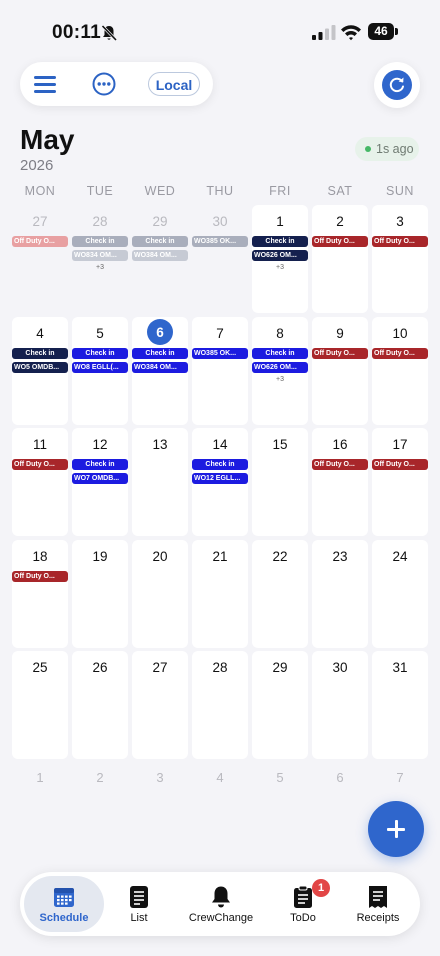 The width and height of the screenshot is (440, 956). What do you see at coordinates (280, 482) in the screenshot?
I see `calendar-day-cell: 15` at bounding box center [280, 482].